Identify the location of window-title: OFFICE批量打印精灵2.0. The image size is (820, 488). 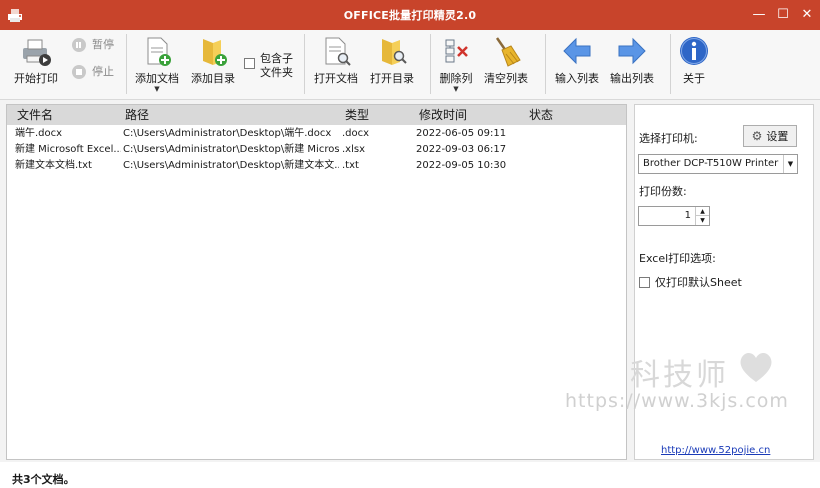
(410, 15).